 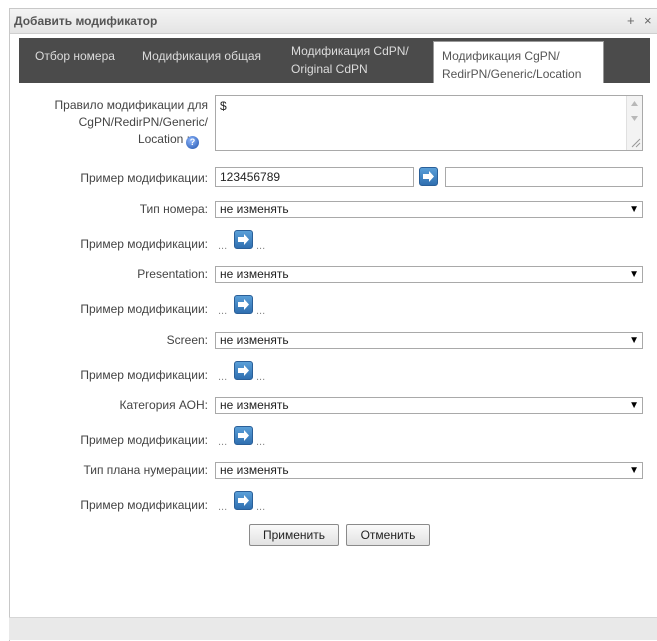 I want to click on example-input, so click(x=314, y=177).